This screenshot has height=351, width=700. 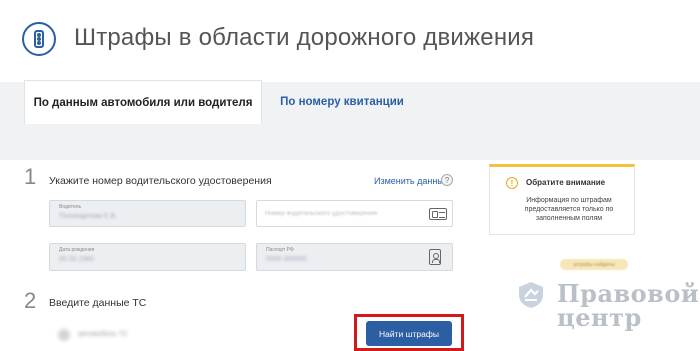 What do you see at coordinates (594, 264) in the screenshot?
I see `faded-badge: штрафы найдены` at bounding box center [594, 264].